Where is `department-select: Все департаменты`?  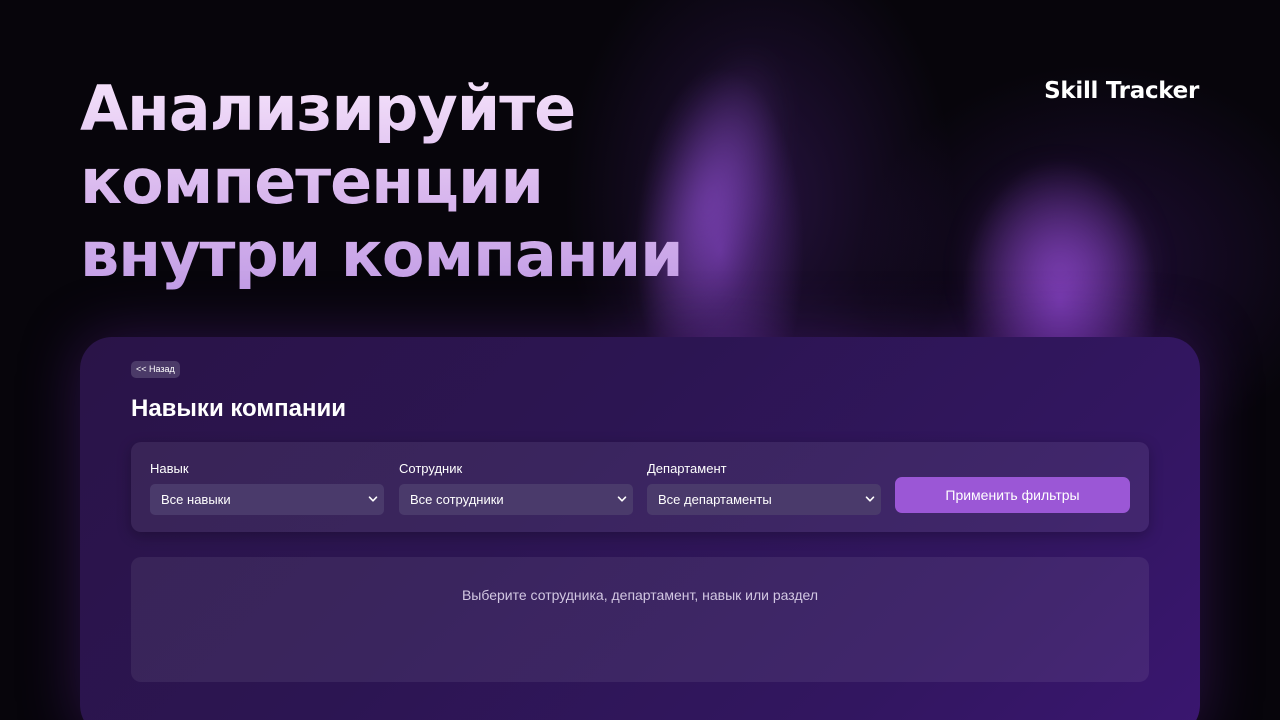 department-select: Все департаменты is located at coordinates (764, 499).